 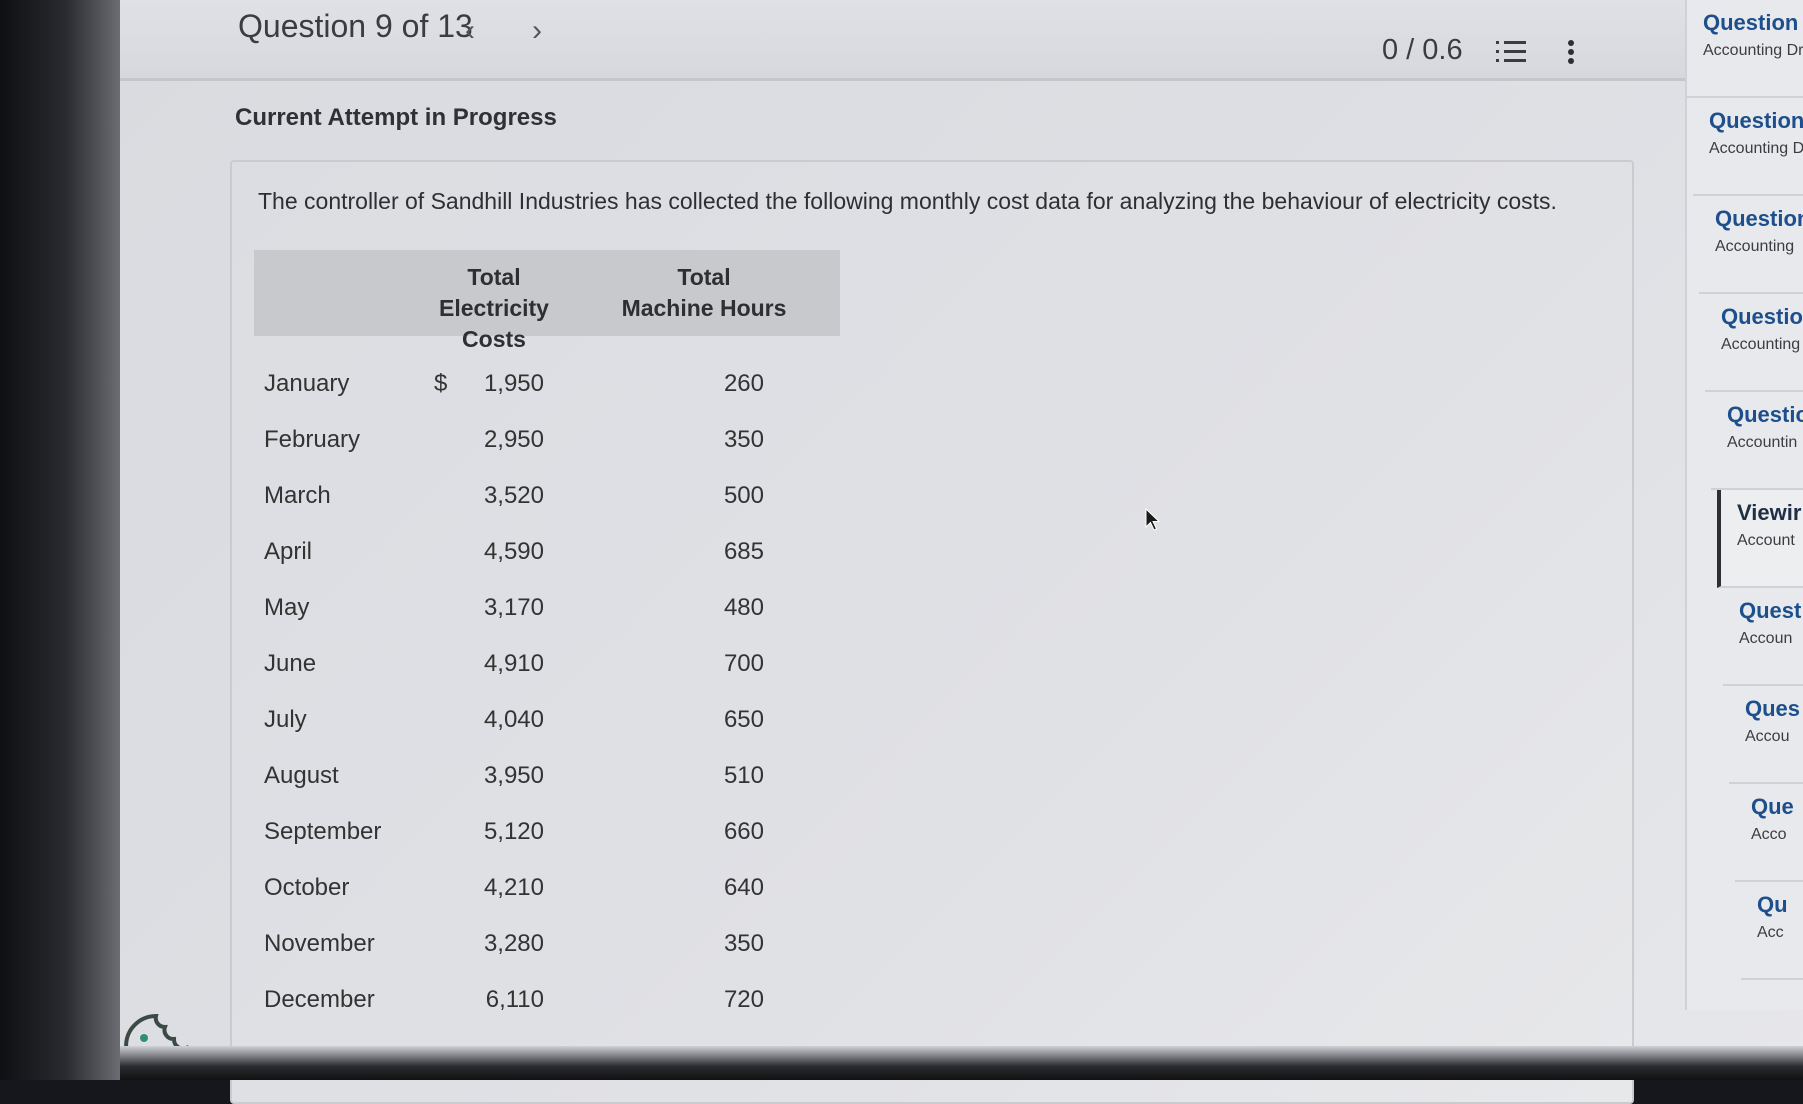 What do you see at coordinates (743, 383) in the screenshot?
I see `hours-cell: 260` at bounding box center [743, 383].